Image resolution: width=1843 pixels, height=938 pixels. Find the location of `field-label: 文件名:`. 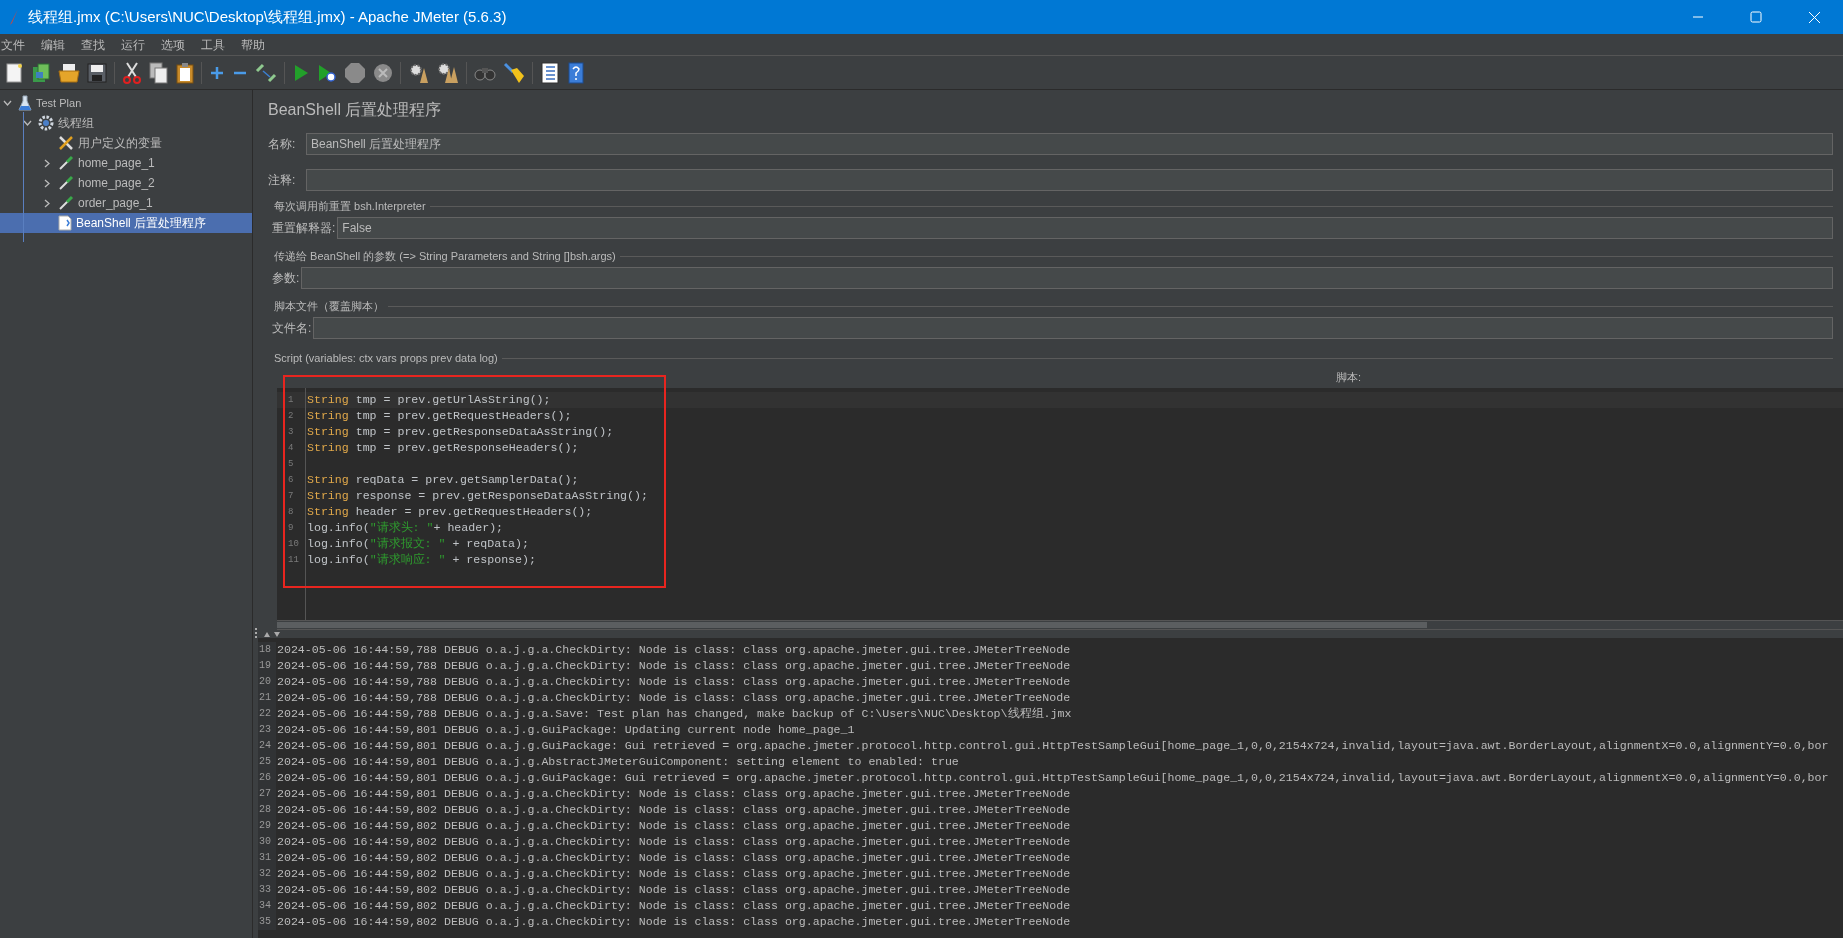

field-label: 文件名: is located at coordinates (292, 328).